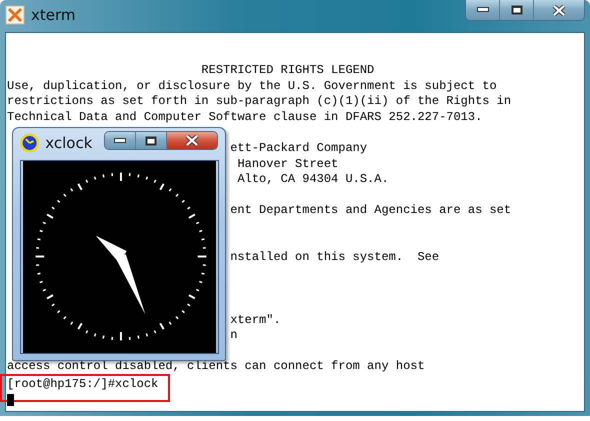 The height and width of the screenshot is (421, 590). I want to click on window-title: xterm, so click(53, 15).